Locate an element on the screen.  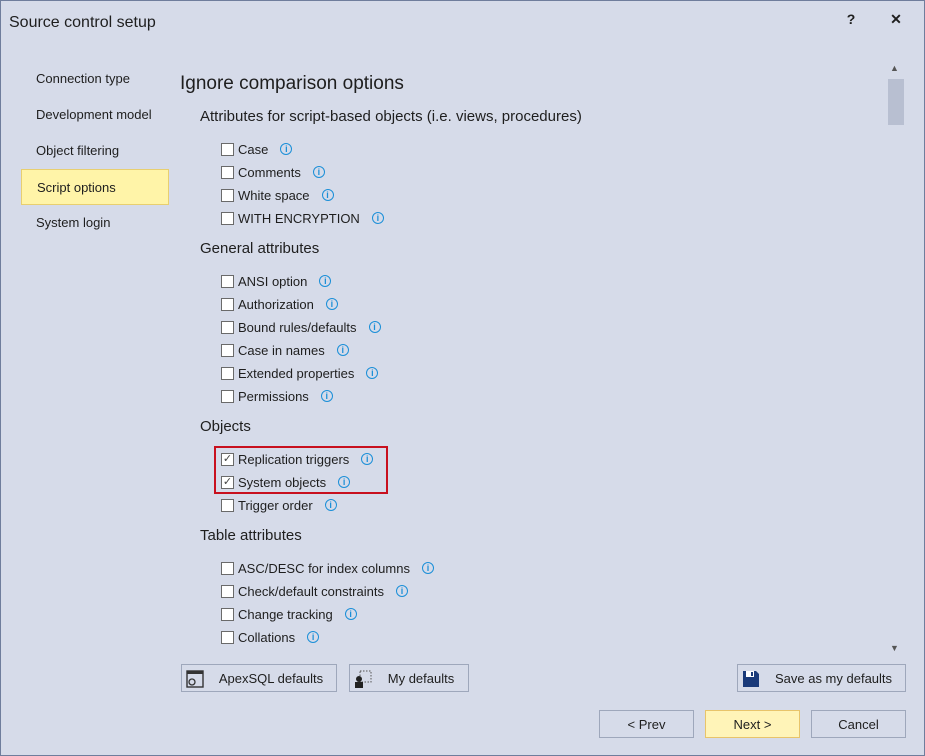
option-checkbox: WITH ENCRYPTION i is located at coordinates (302, 218).